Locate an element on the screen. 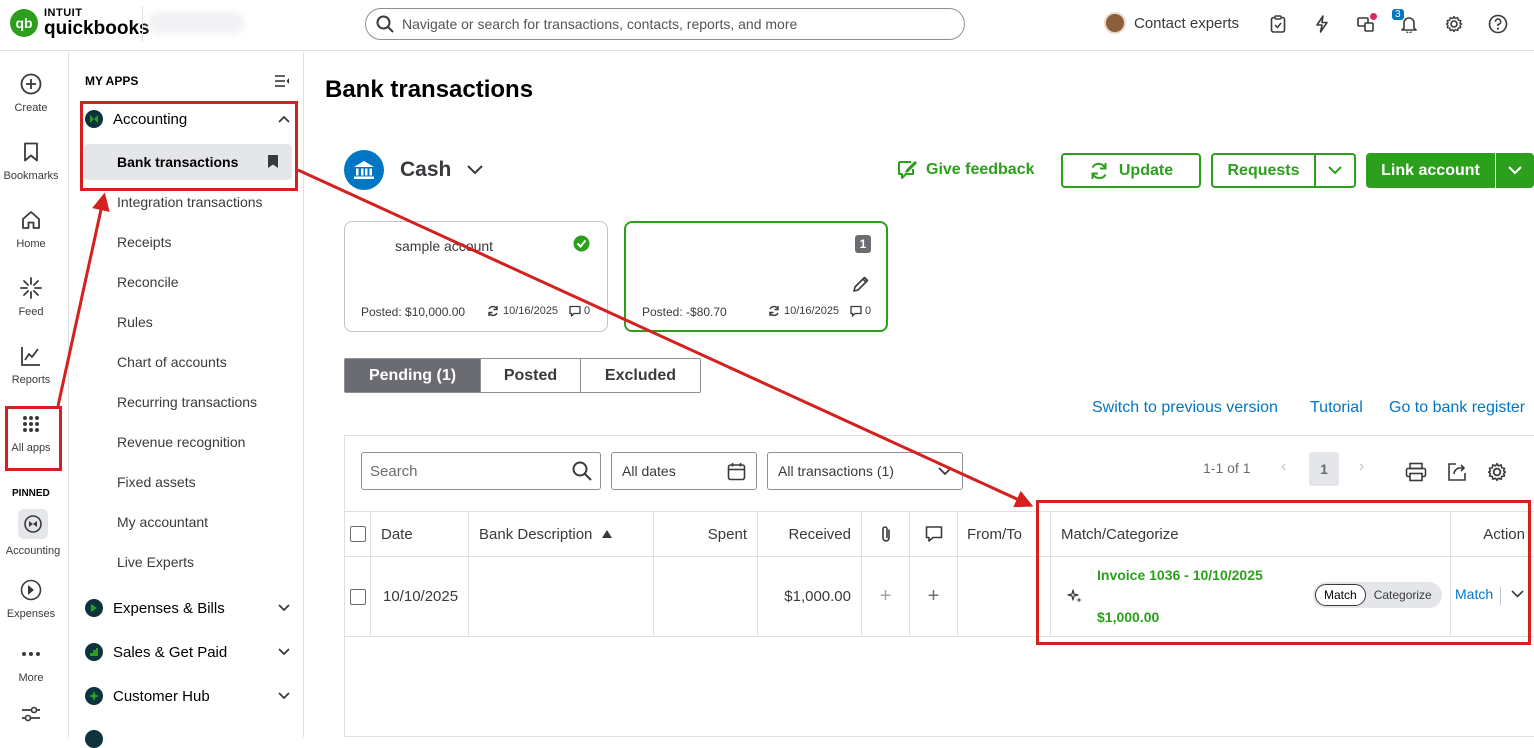 The width and height of the screenshot is (1534, 748). sub-item-receipts: Receipts is located at coordinates (144, 242).